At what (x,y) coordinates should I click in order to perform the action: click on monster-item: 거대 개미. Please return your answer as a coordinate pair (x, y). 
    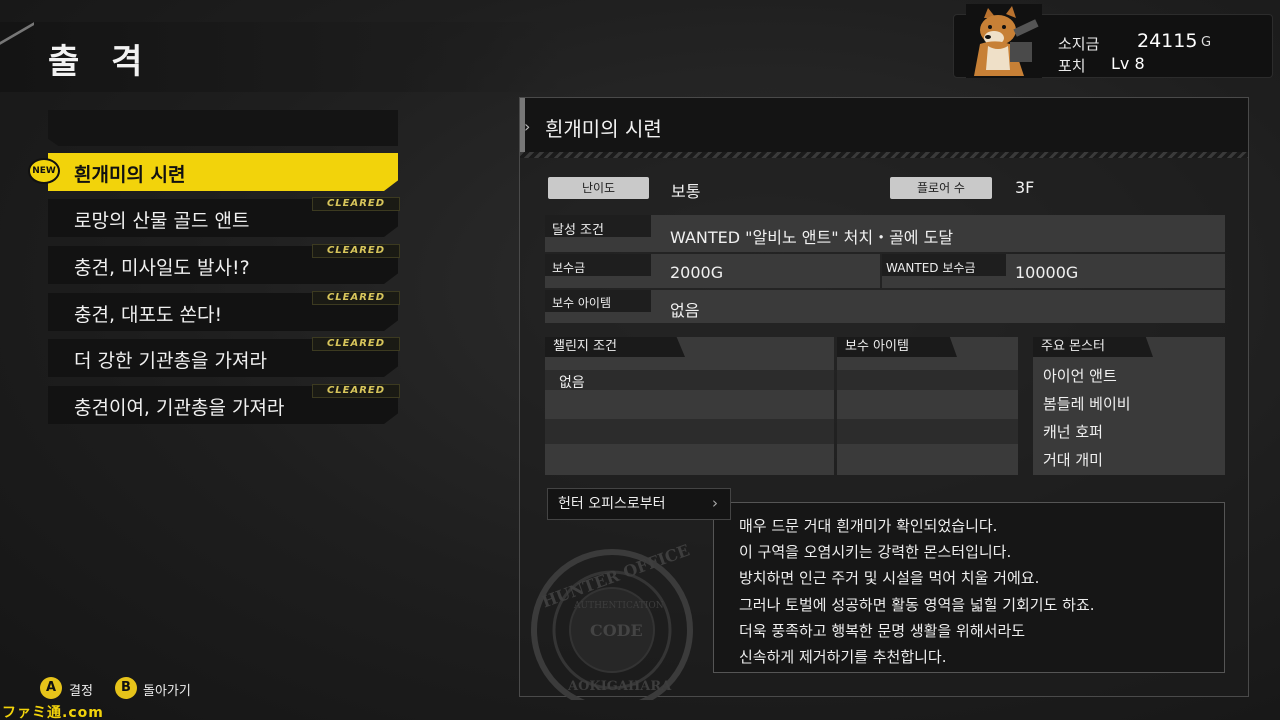
    Looking at the image, I should click on (1073, 460).